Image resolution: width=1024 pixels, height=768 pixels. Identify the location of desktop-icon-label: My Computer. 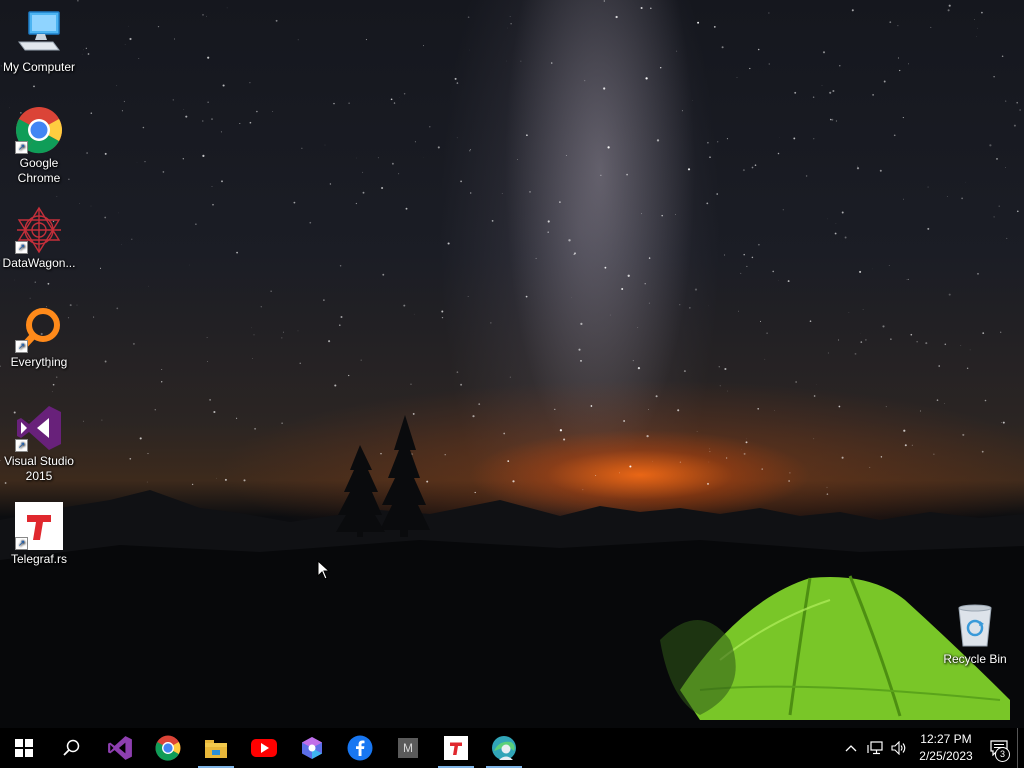
(39, 67).